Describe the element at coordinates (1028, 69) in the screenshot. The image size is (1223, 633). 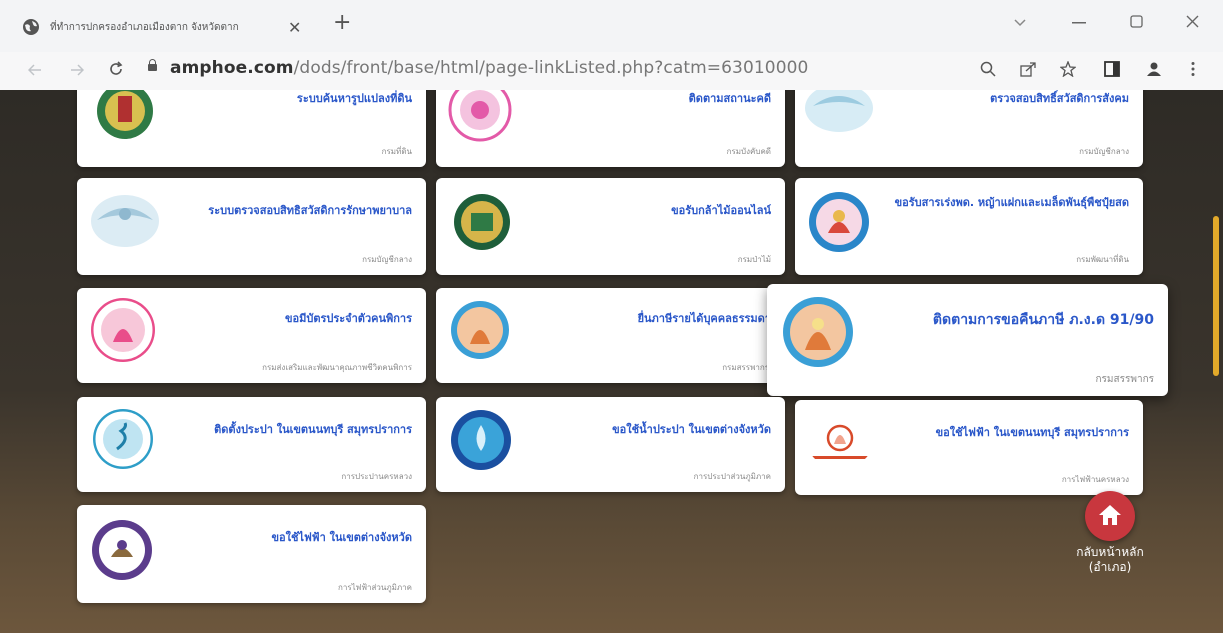
I see `share-icon` at that location.